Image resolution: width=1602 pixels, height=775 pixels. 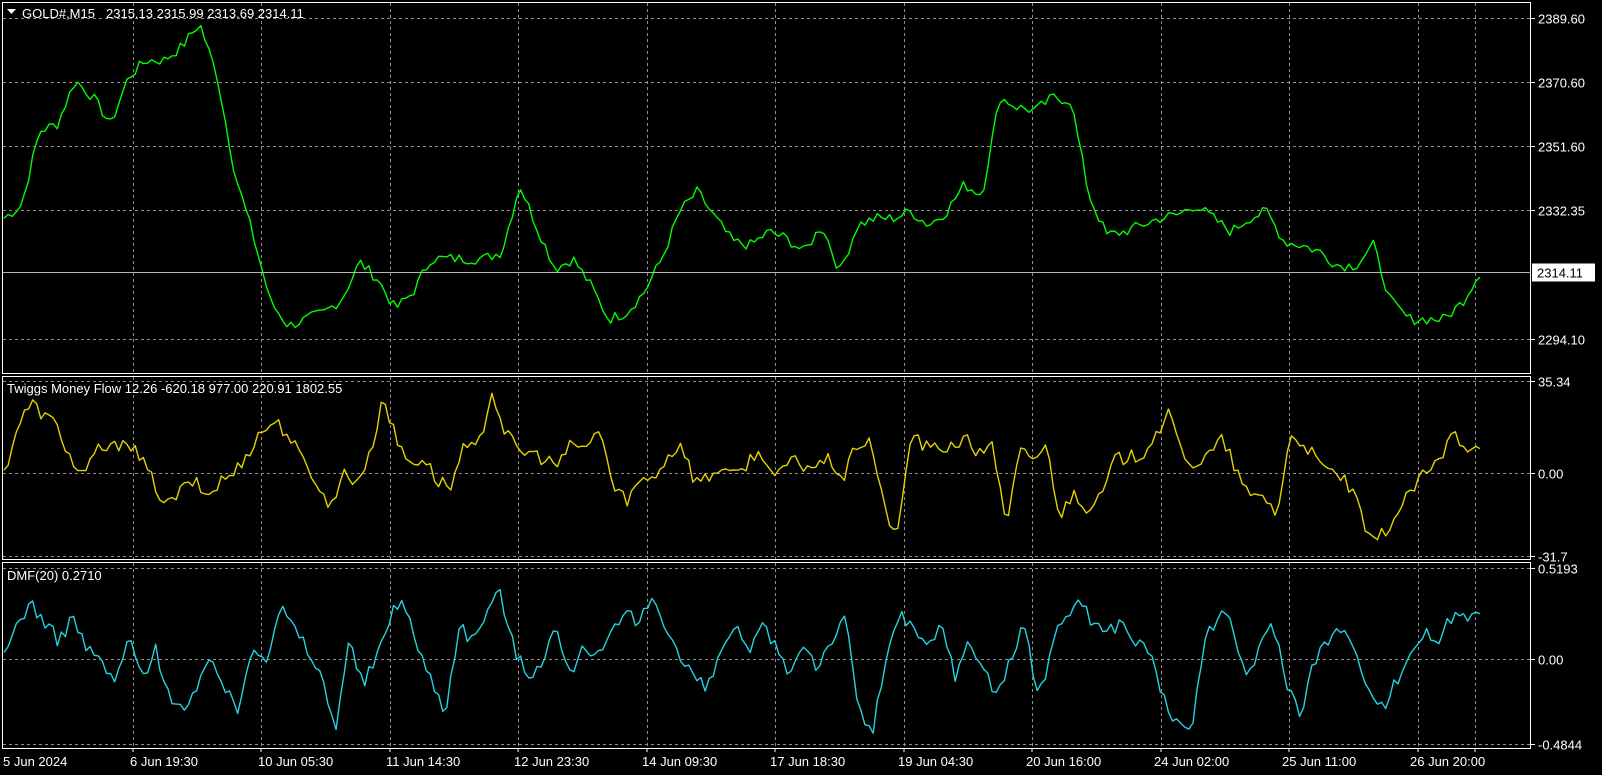 What do you see at coordinates (423, 761) in the screenshot?
I see `time-label: 11 Jun 14:30` at bounding box center [423, 761].